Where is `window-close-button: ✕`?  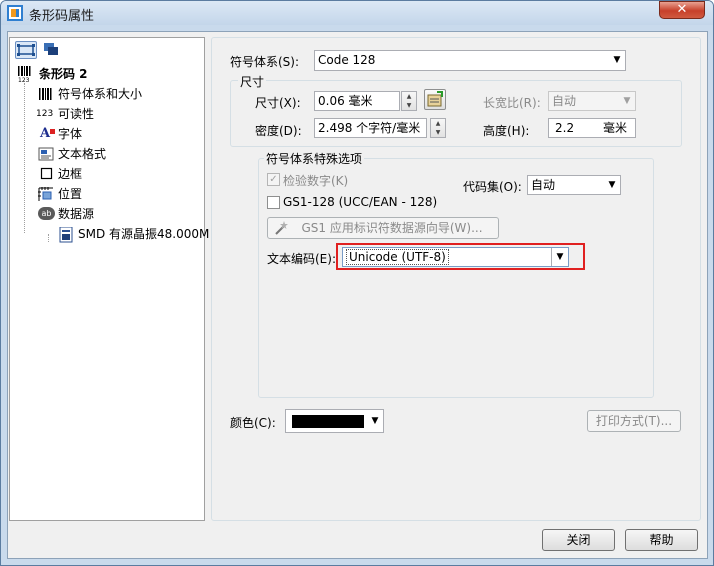 window-close-button: ✕ is located at coordinates (682, 10).